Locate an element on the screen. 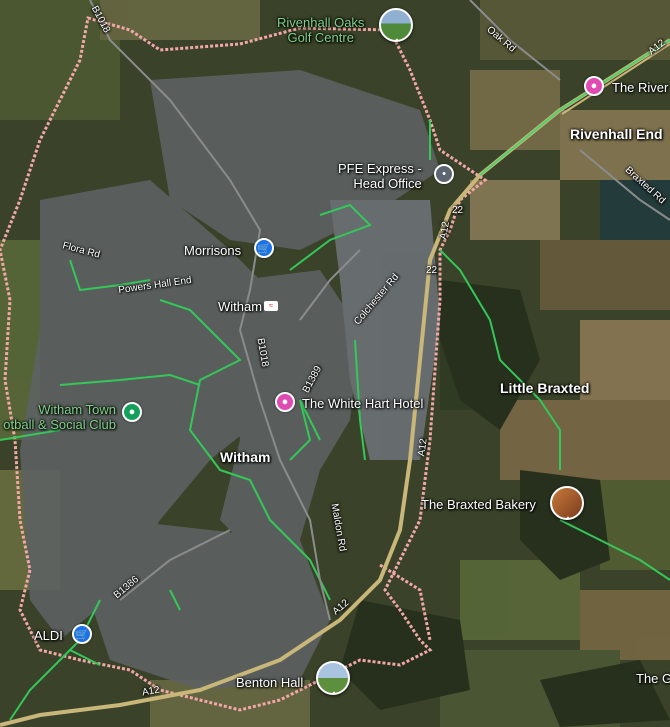 Image resolution: width=670 pixels, height=727 pixels. benton-hall-photo-pin is located at coordinates (333, 678).